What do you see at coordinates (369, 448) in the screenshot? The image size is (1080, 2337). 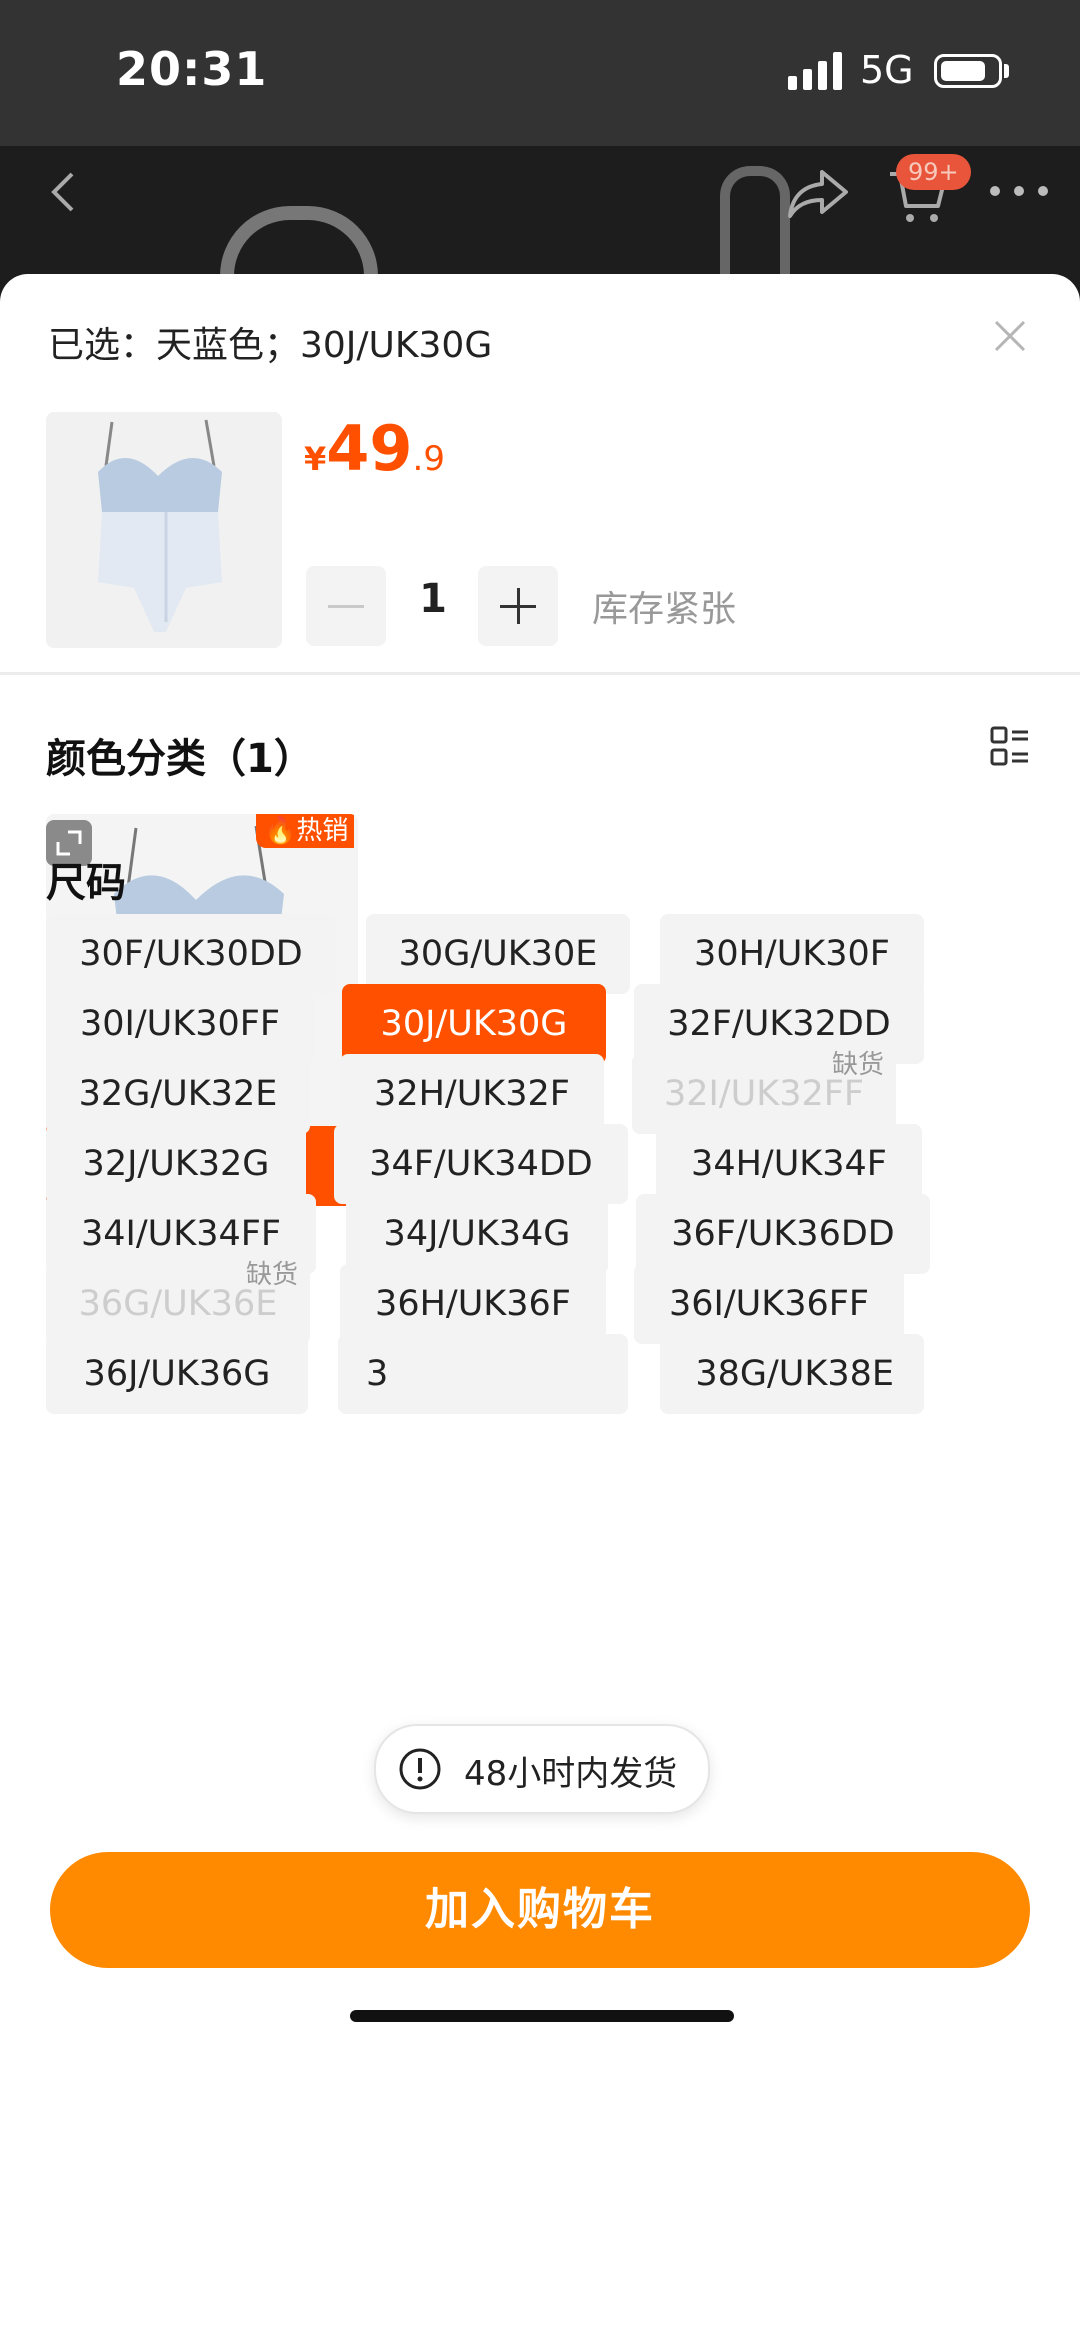 I see `price-integer: 49` at bounding box center [369, 448].